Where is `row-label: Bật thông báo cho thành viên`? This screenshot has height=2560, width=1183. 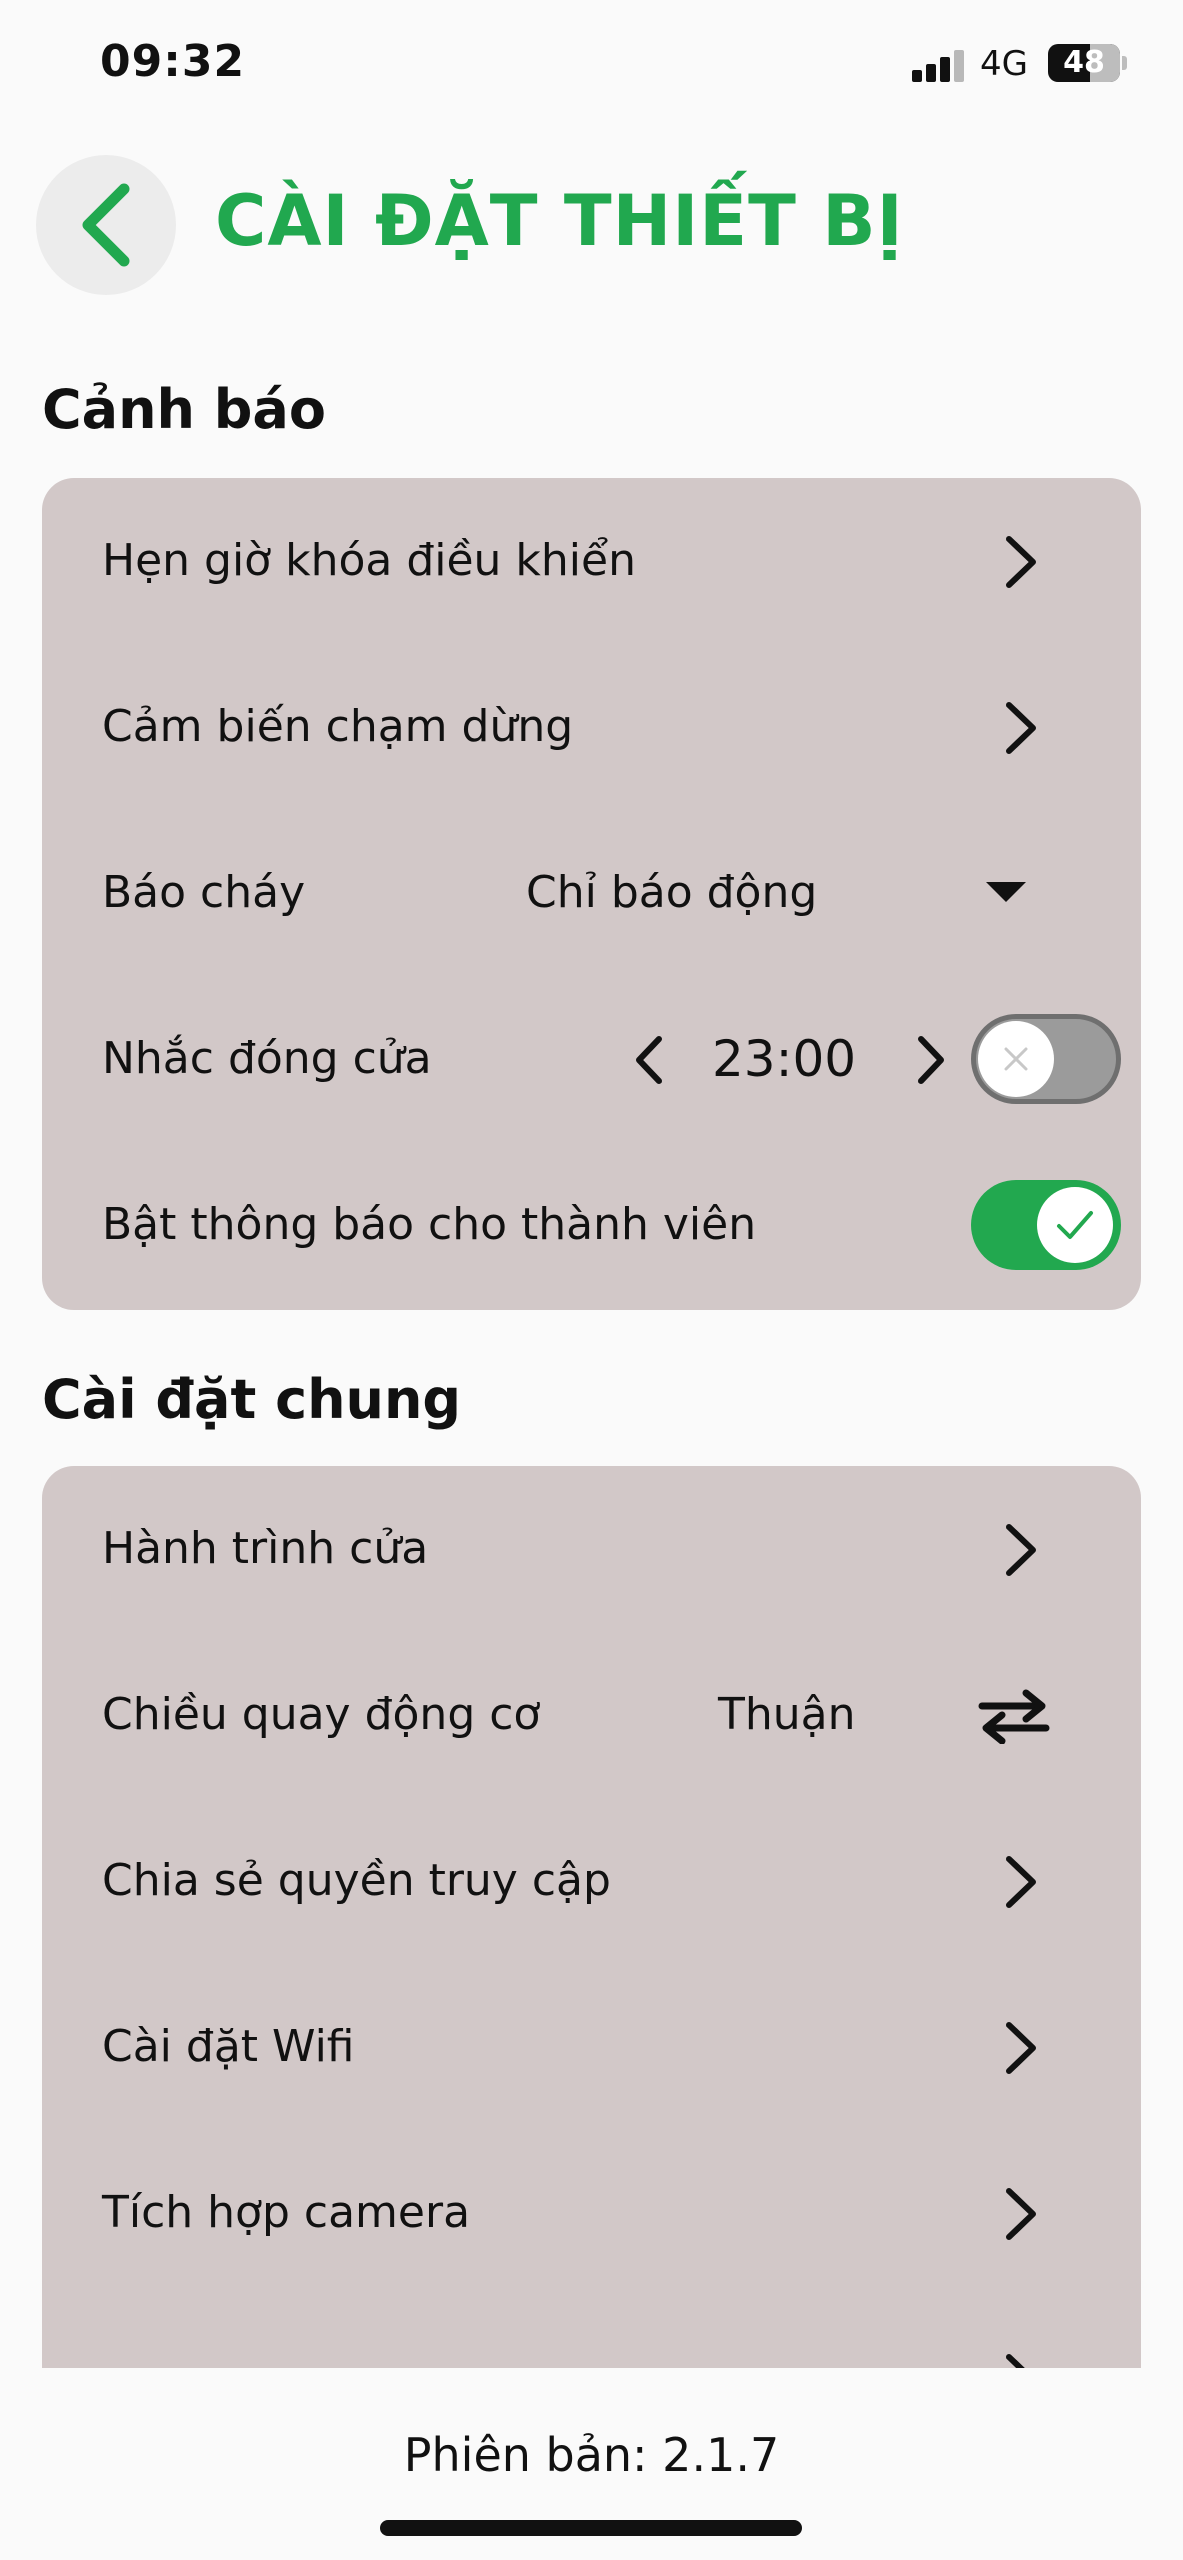
row-label: Bật thông báo cho thành viên is located at coordinates (429, 1224).